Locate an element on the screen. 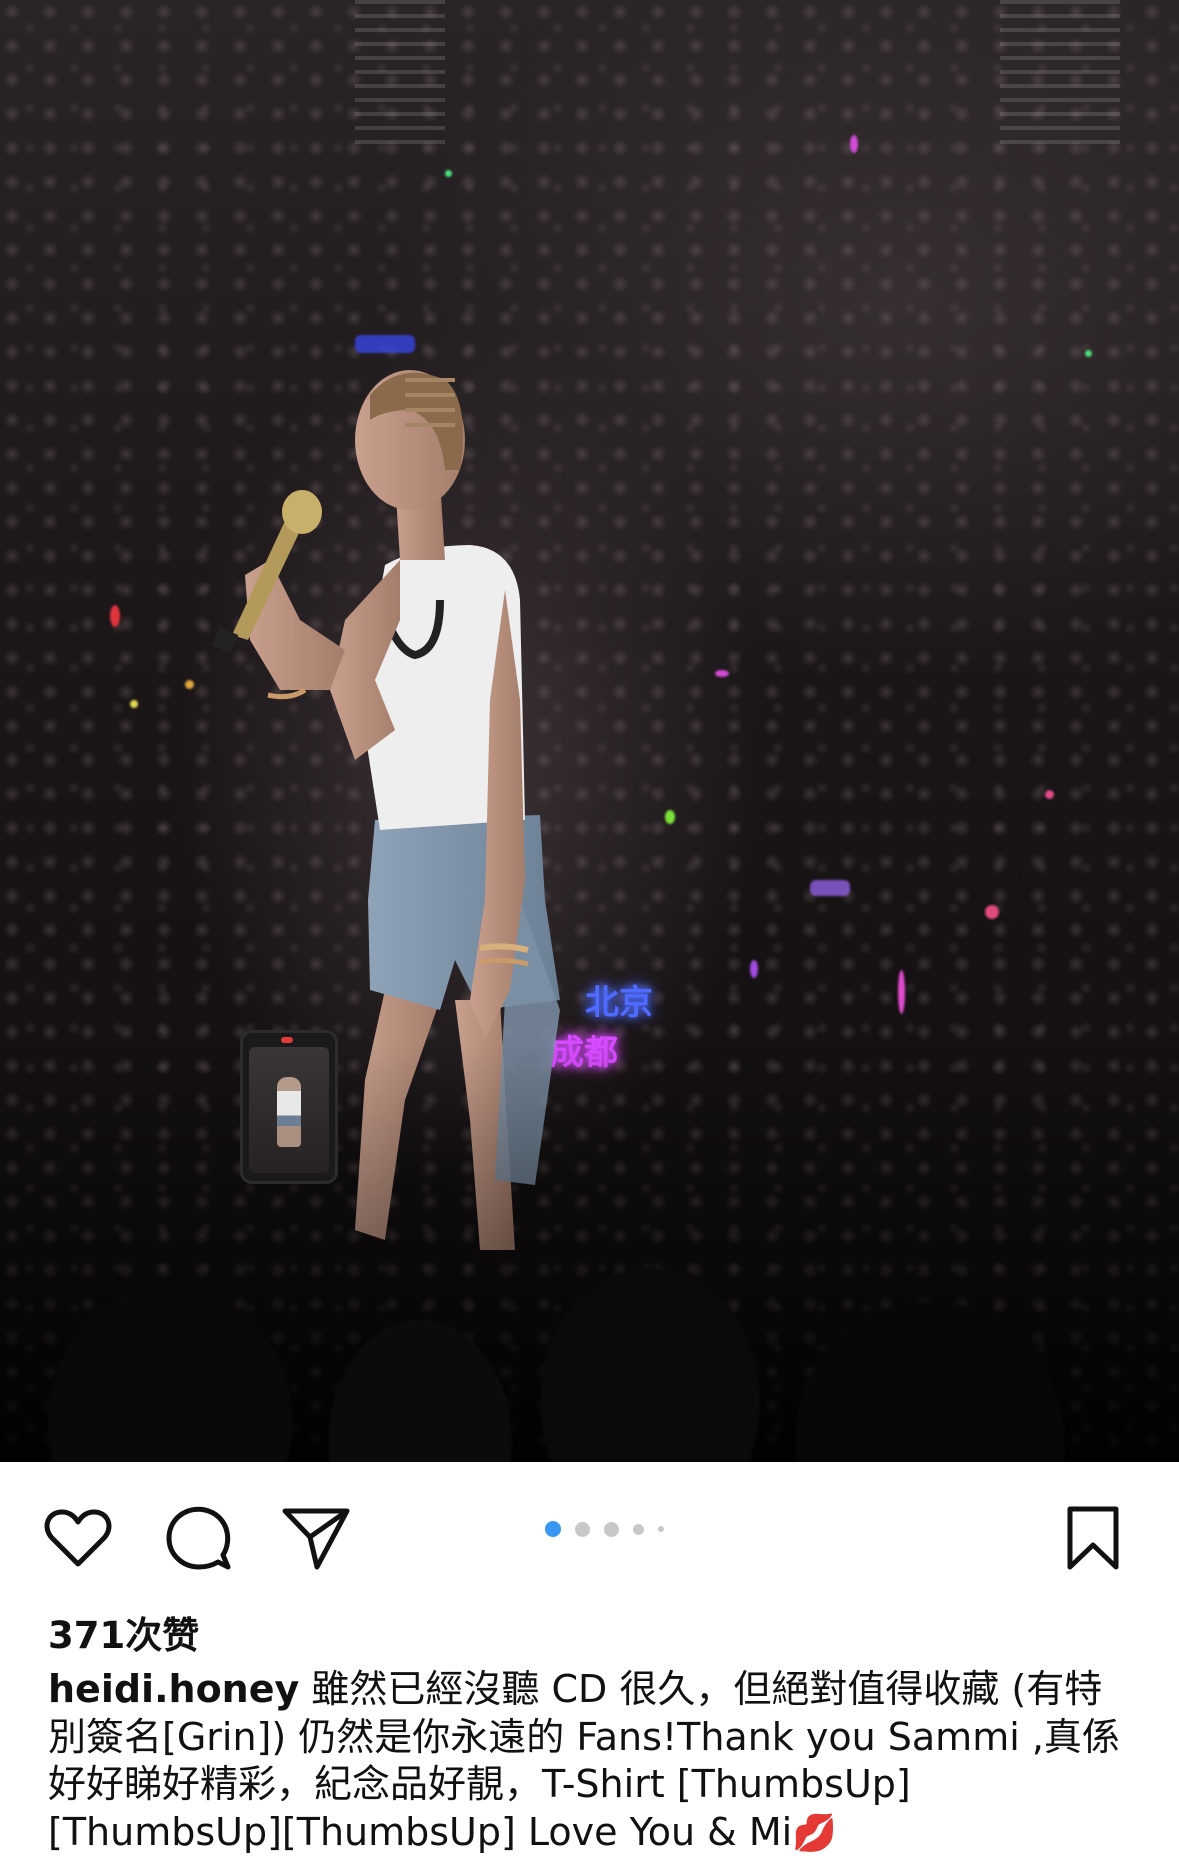  heart-outline-icon is located at coordinates (78, 1538).